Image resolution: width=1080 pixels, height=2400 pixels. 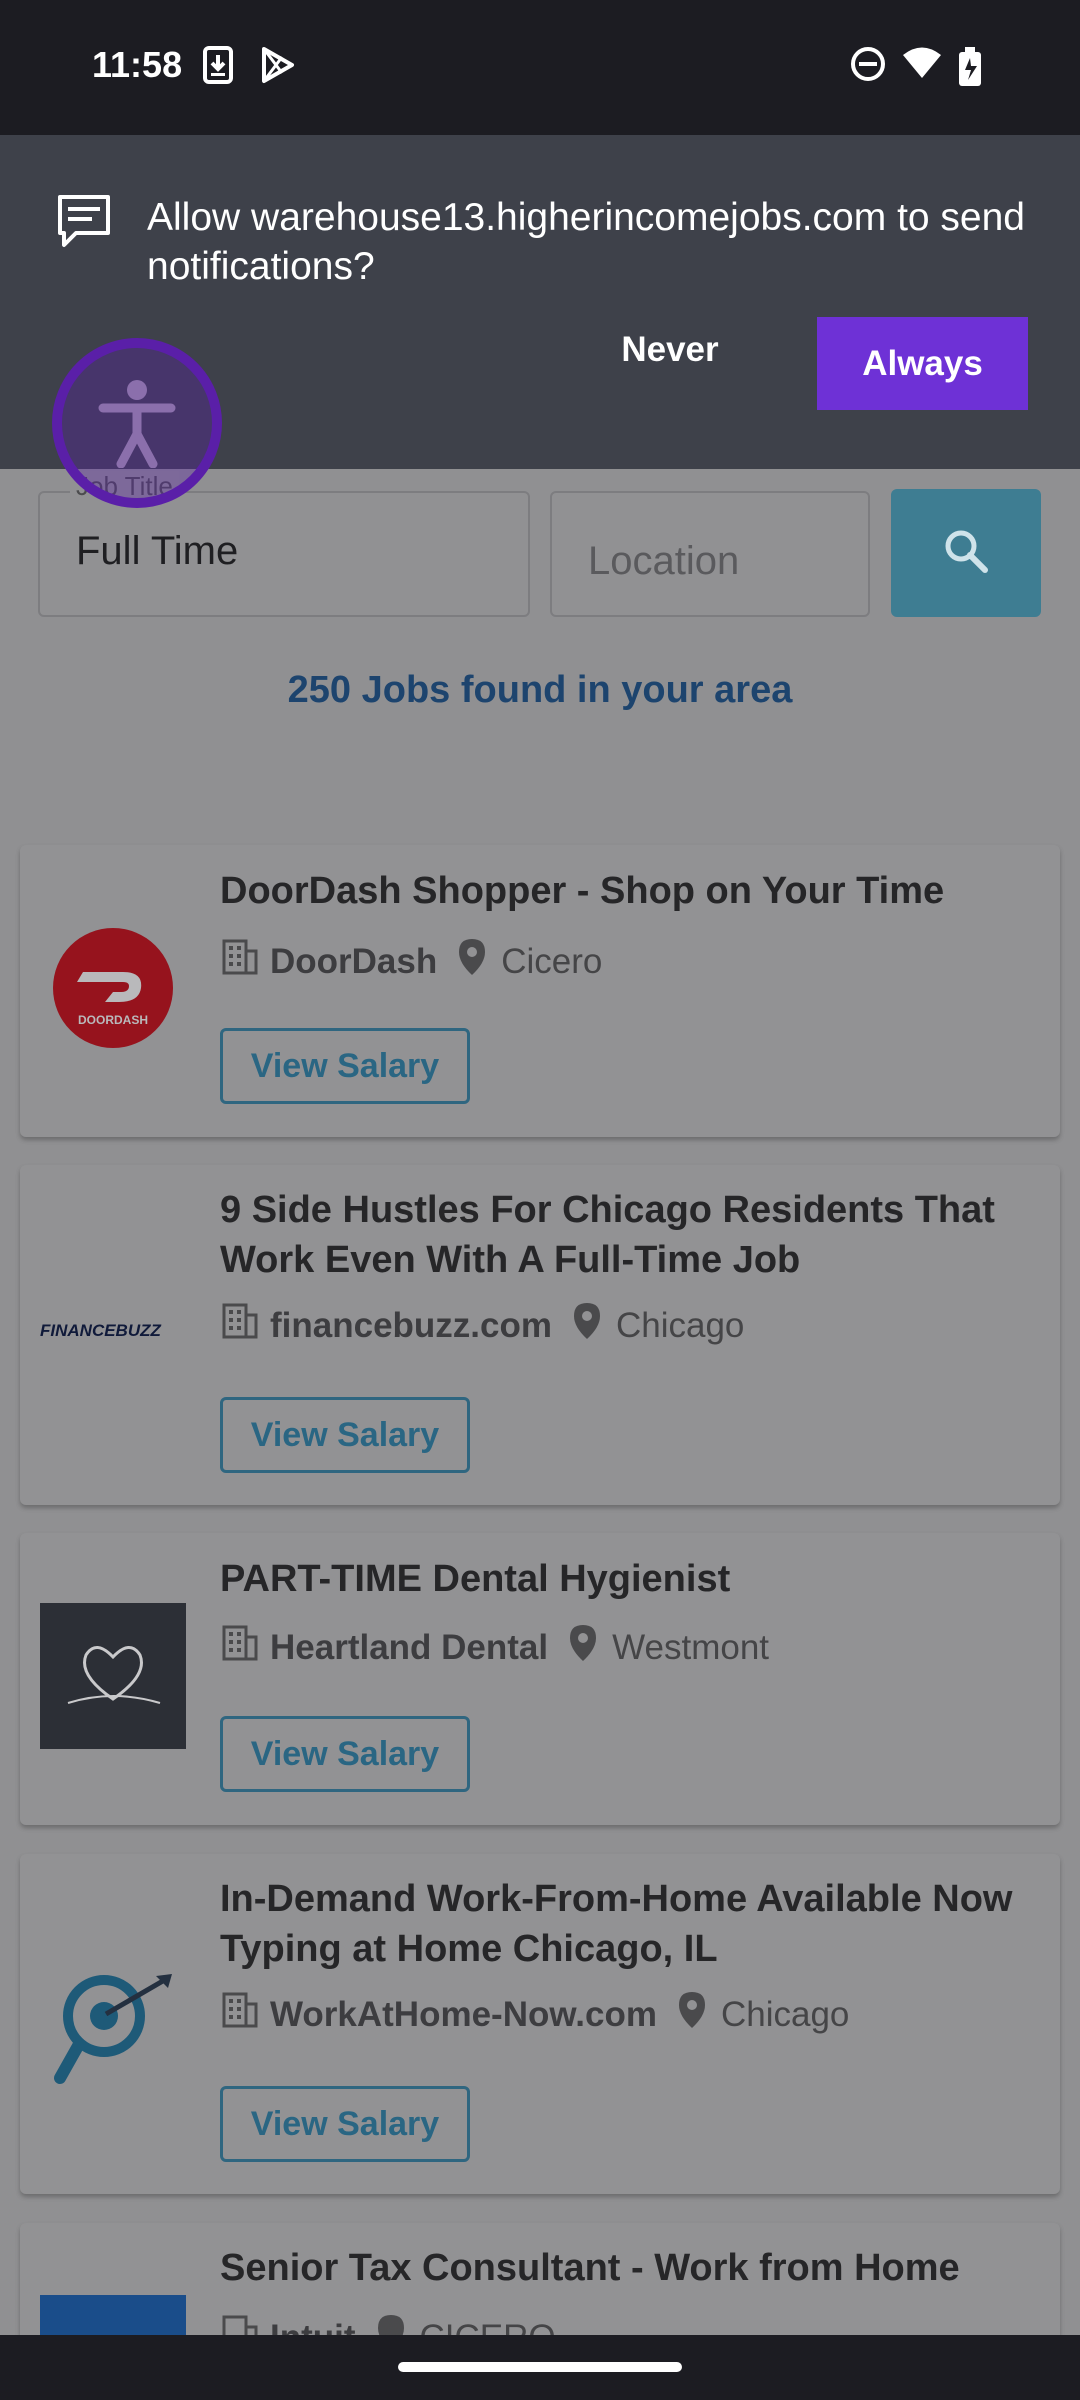 I want to click on job-title: PART-TIME Dental Hygienist, so click(x=630, y=1579).